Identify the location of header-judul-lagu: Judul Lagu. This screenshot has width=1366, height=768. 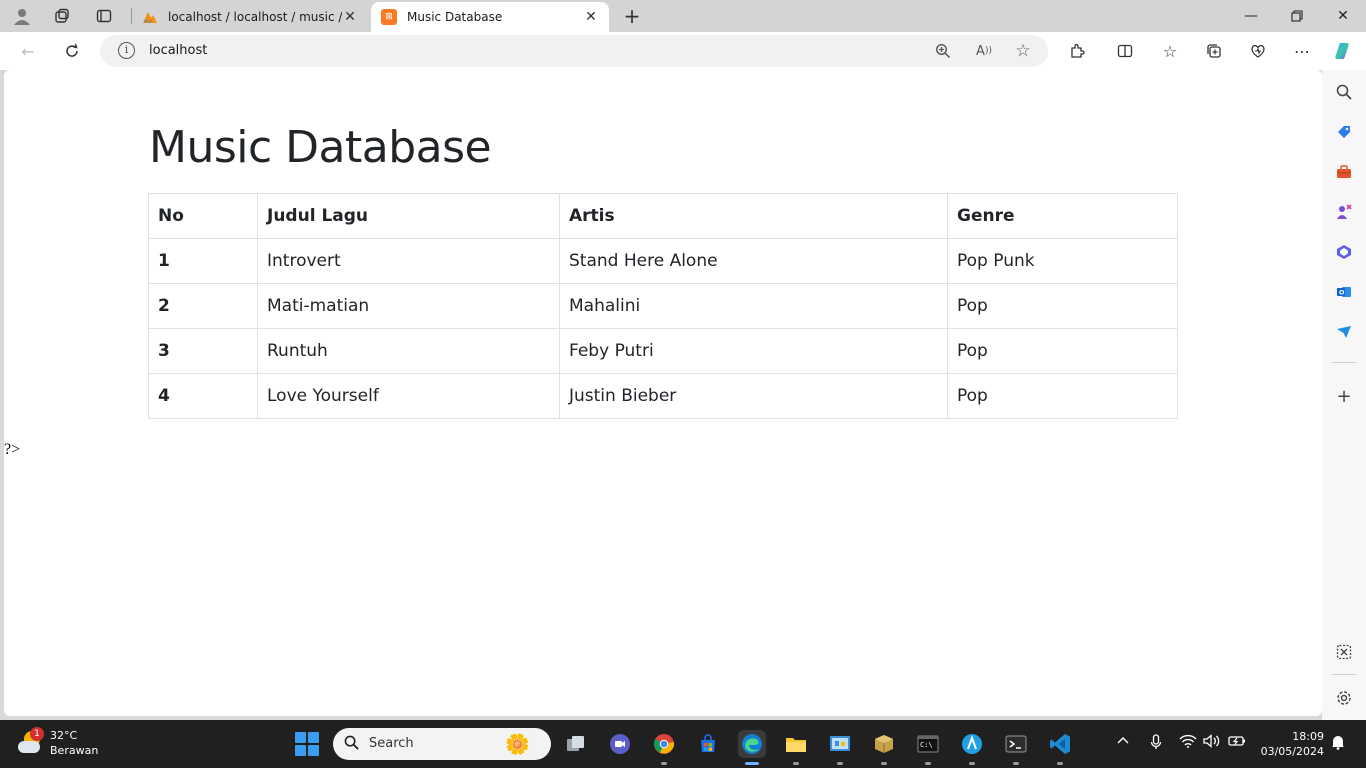
(408, 216).